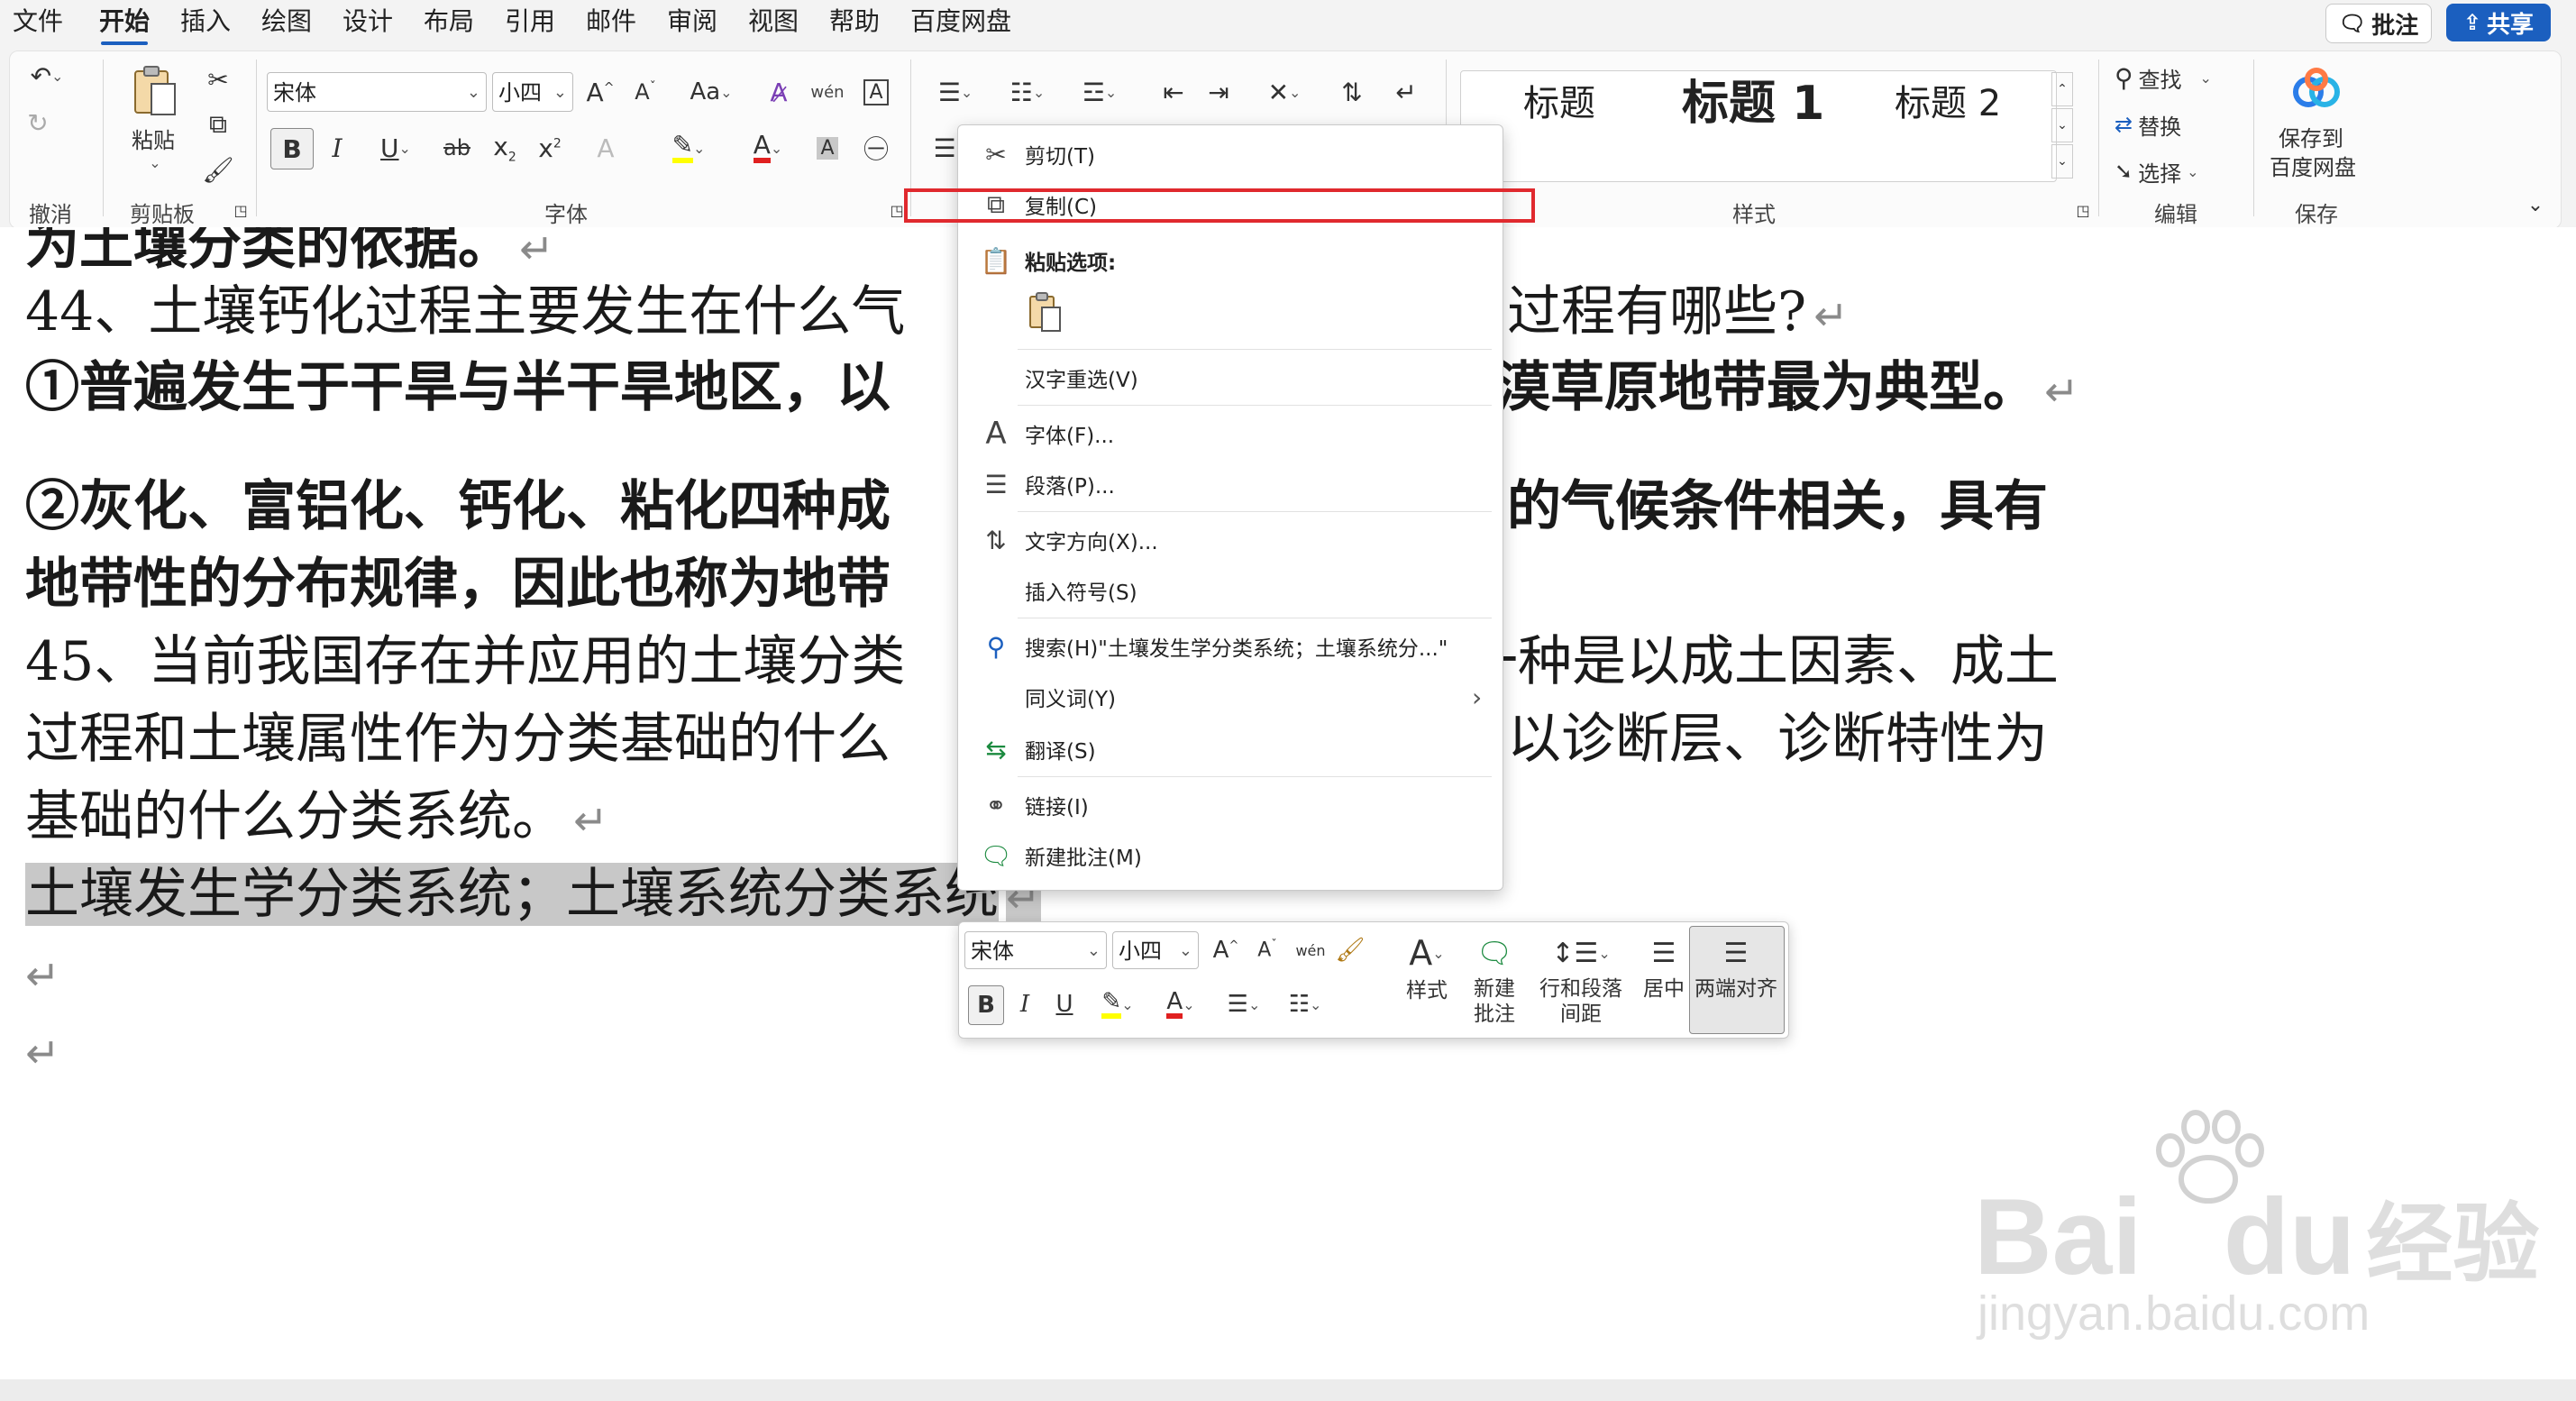 The height and width of the screenshot is (1401, 2576). Describe the element at coordinates (550, 148) in the screenshot. I see `superscript-button: x2` at that location.